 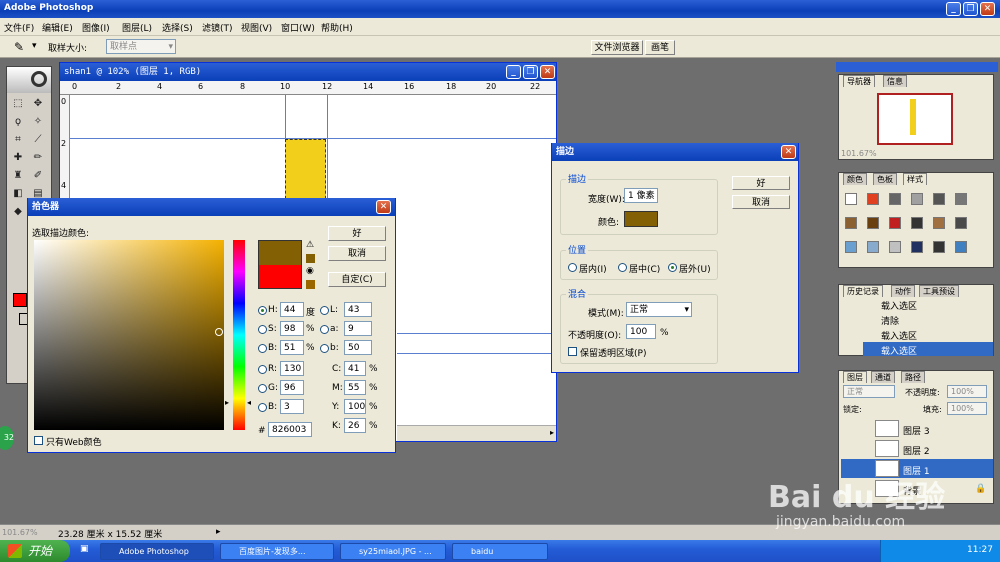 What do you see at coordinates (262, 329) in the screenshot?
I see `hsb-s-radio` at bounding box center [262, 329].